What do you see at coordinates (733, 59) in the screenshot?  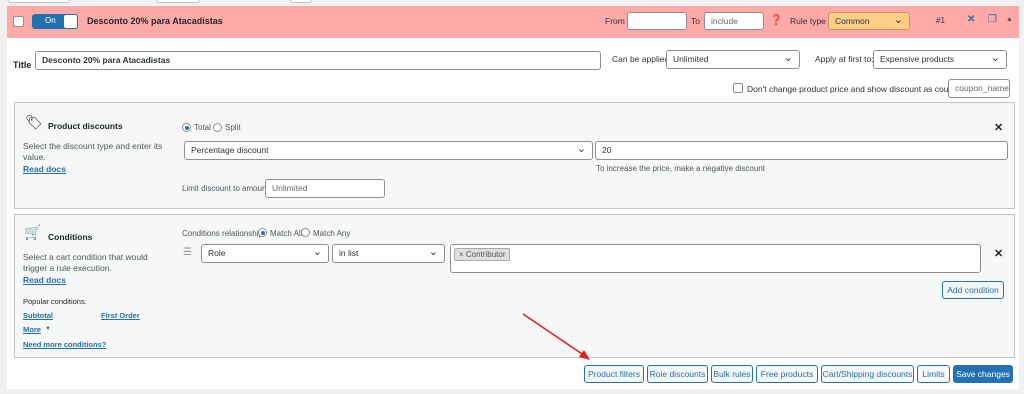 I see `can-be-applied-select: Unlimited` at bounding box center [733, 59].